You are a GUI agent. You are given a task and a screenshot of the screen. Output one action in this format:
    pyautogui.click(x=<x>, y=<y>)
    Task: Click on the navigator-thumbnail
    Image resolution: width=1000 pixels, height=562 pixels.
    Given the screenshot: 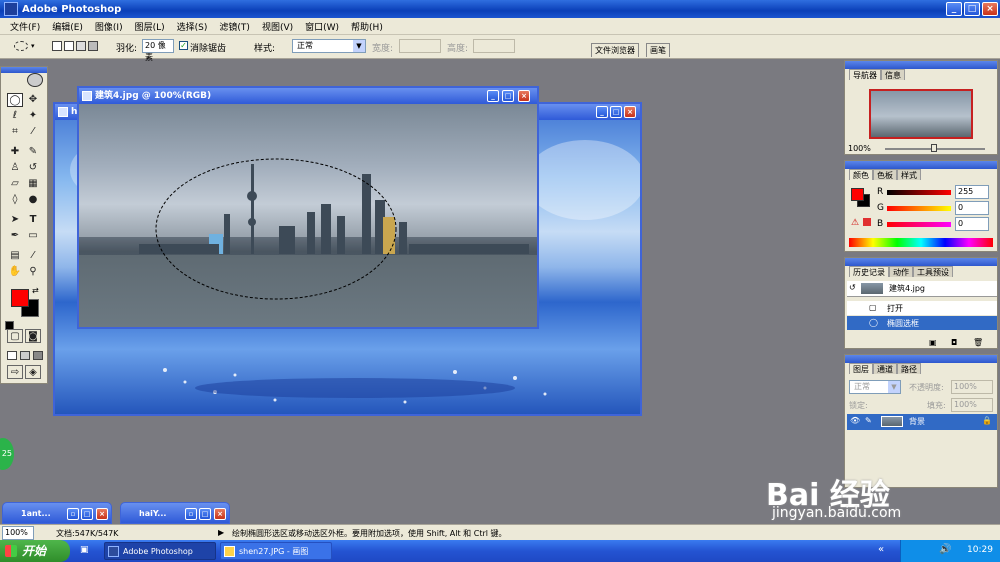 What is the action you would take?
    pyautogui.click(x=921, y=114)
    